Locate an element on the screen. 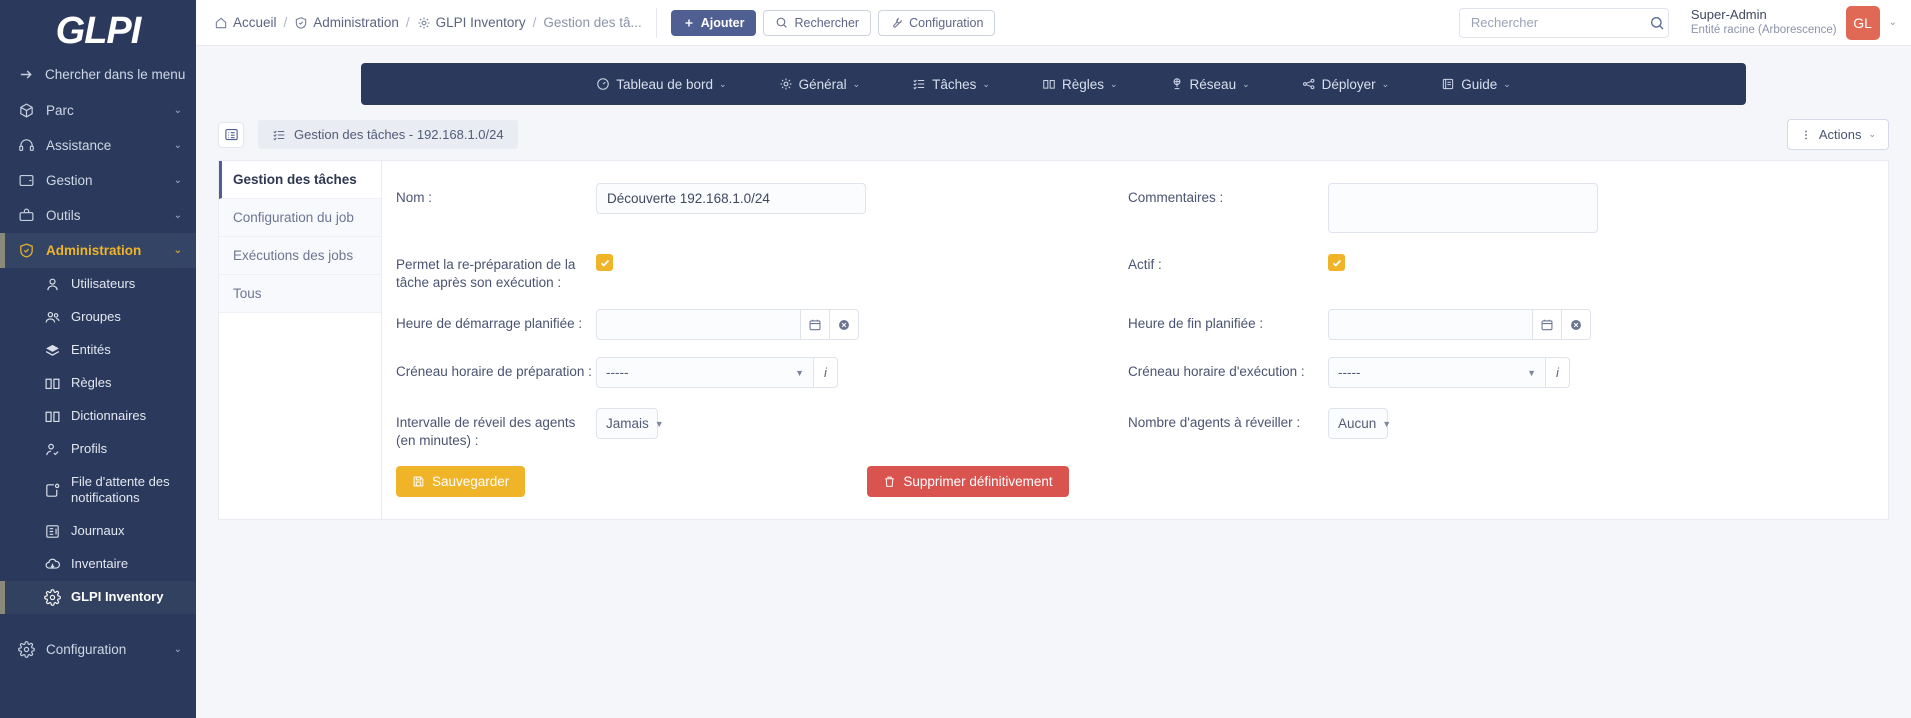 The height and width of the screenshot is (718, 1911). vtab-gestion-des-taches: Gestion des tâches is located at coordinates (300, 180).